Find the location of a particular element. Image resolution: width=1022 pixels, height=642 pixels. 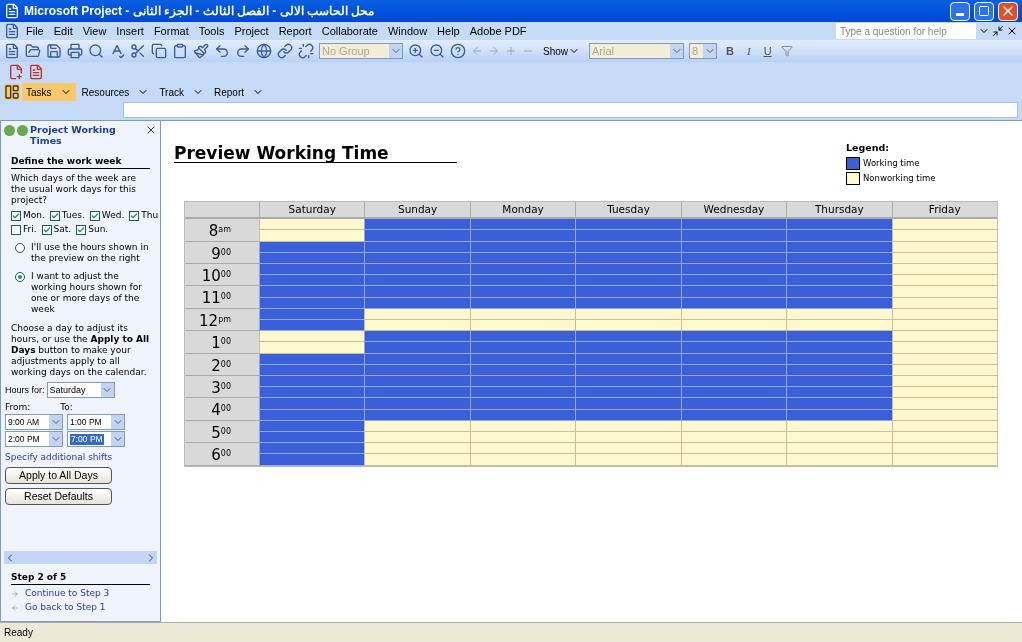

minimize-icon is located at coordinates (960, 14).